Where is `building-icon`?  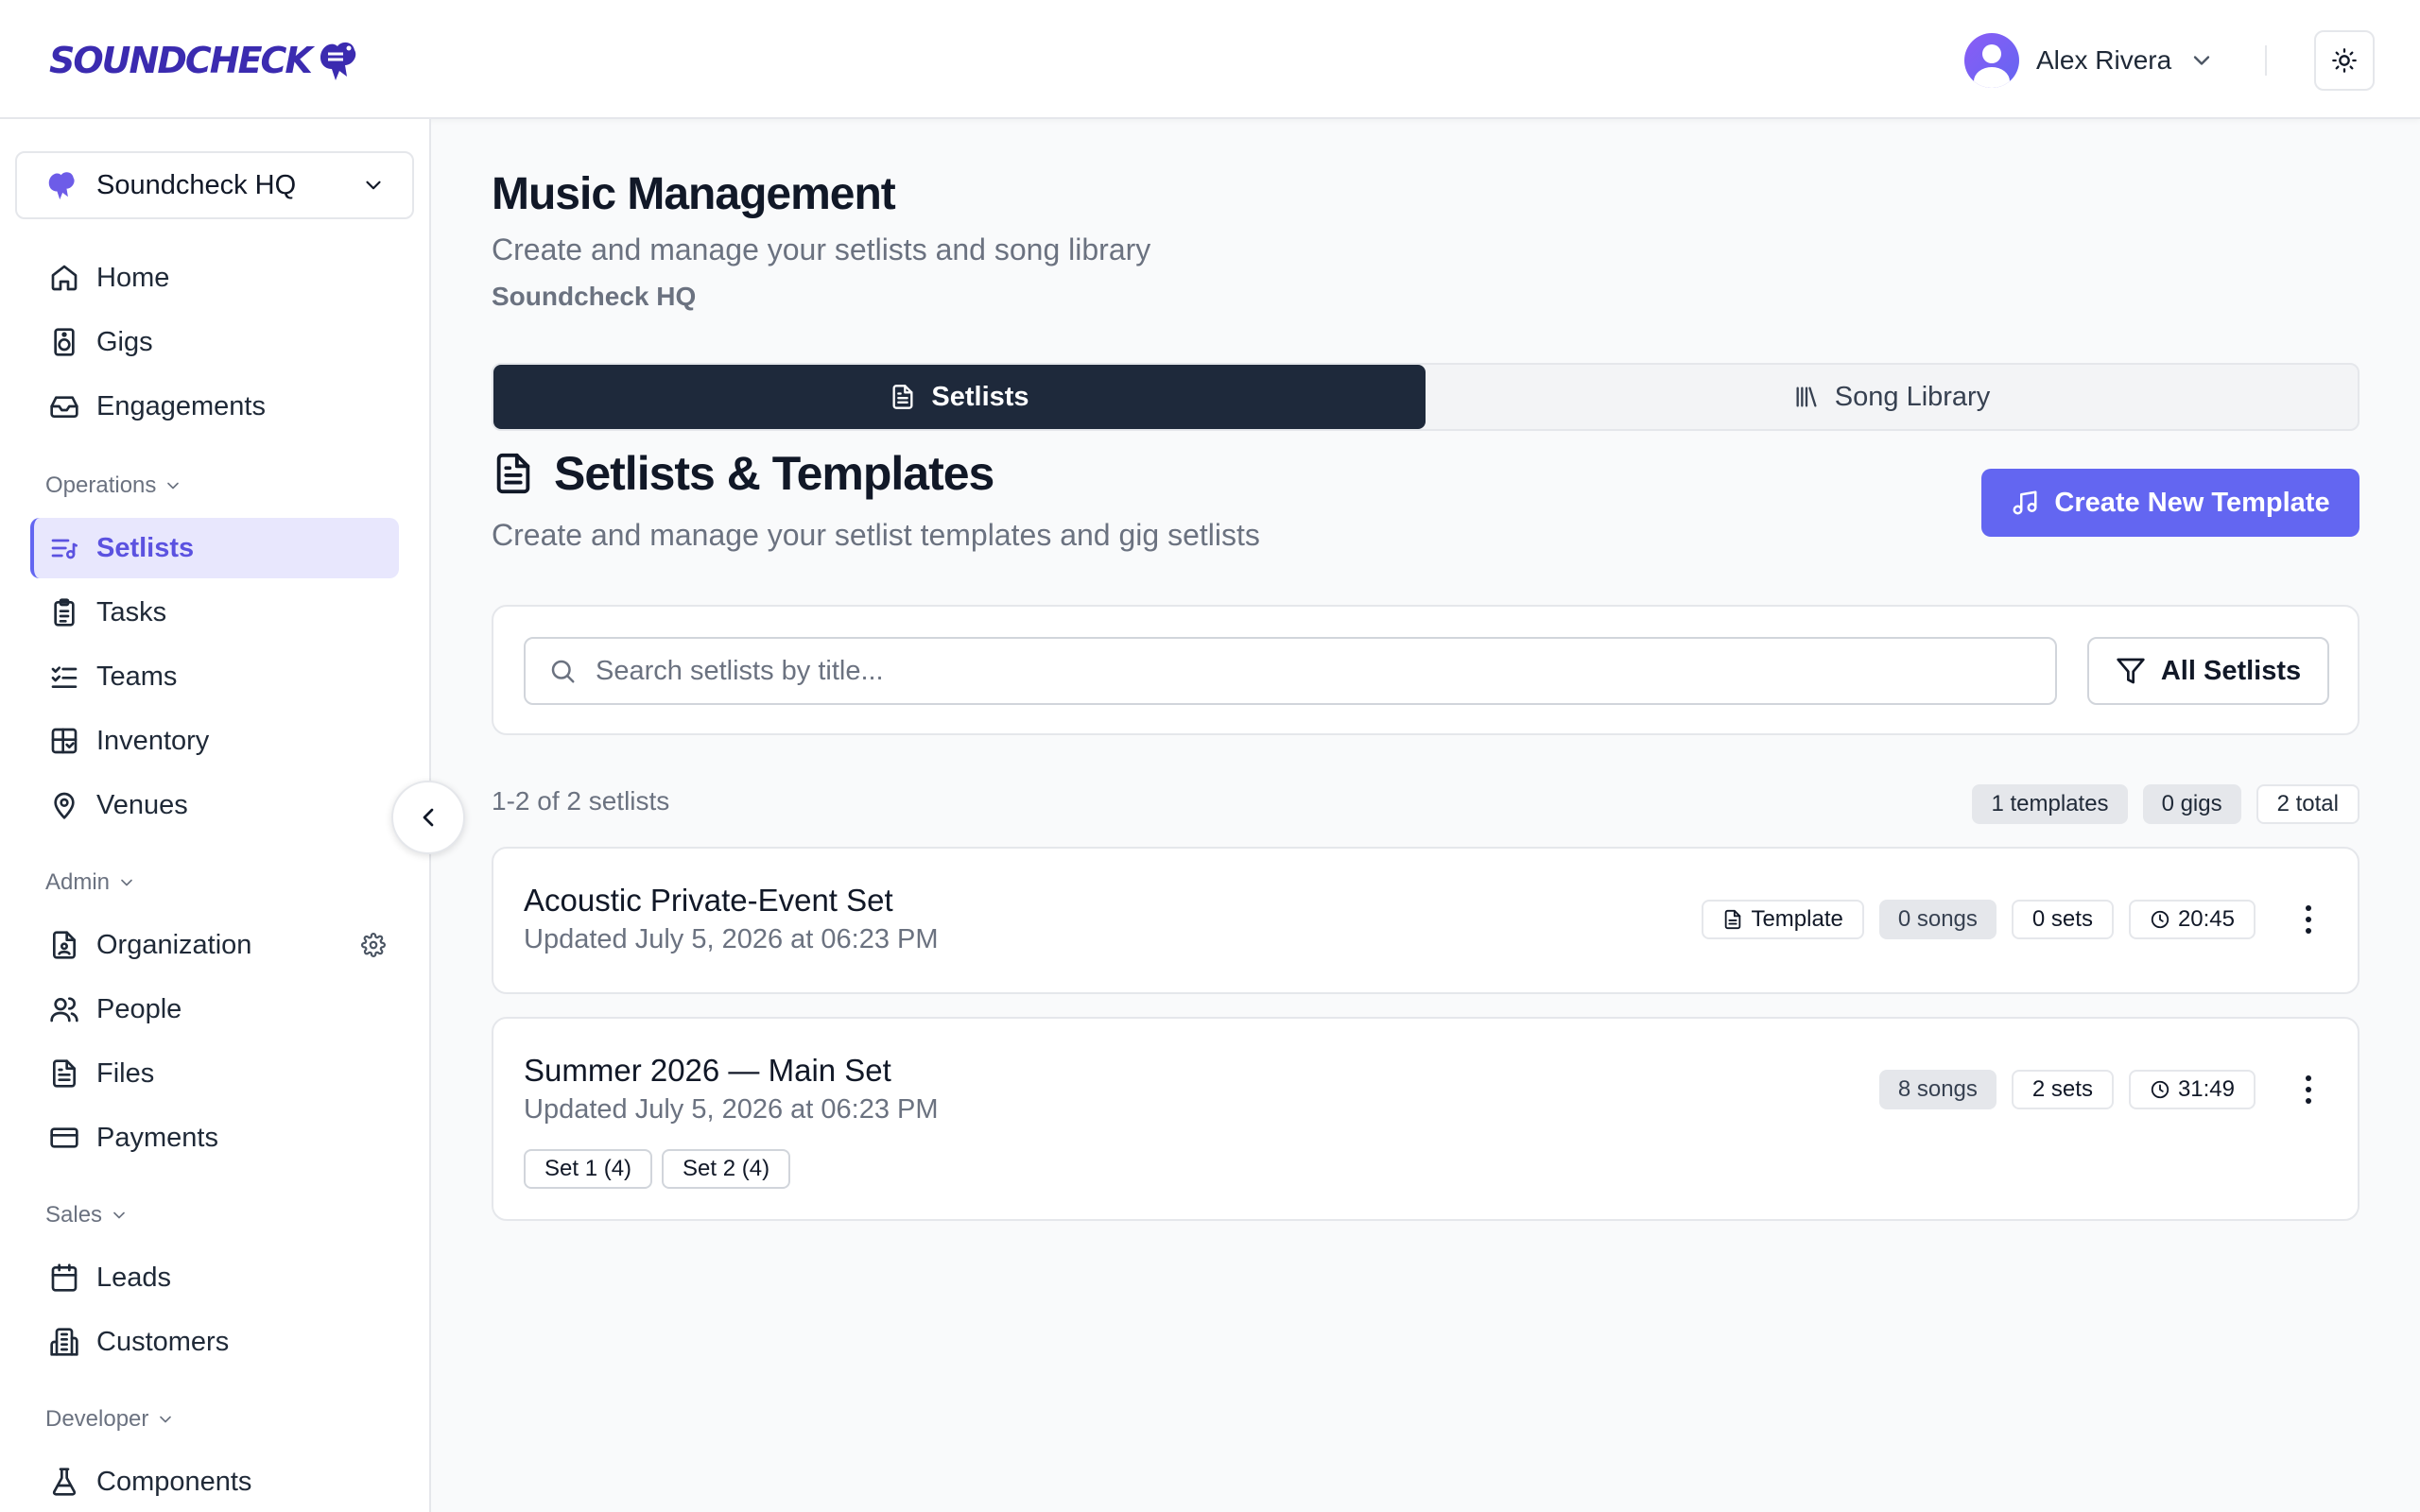 building-icon is located at coordinates (64, 1342).